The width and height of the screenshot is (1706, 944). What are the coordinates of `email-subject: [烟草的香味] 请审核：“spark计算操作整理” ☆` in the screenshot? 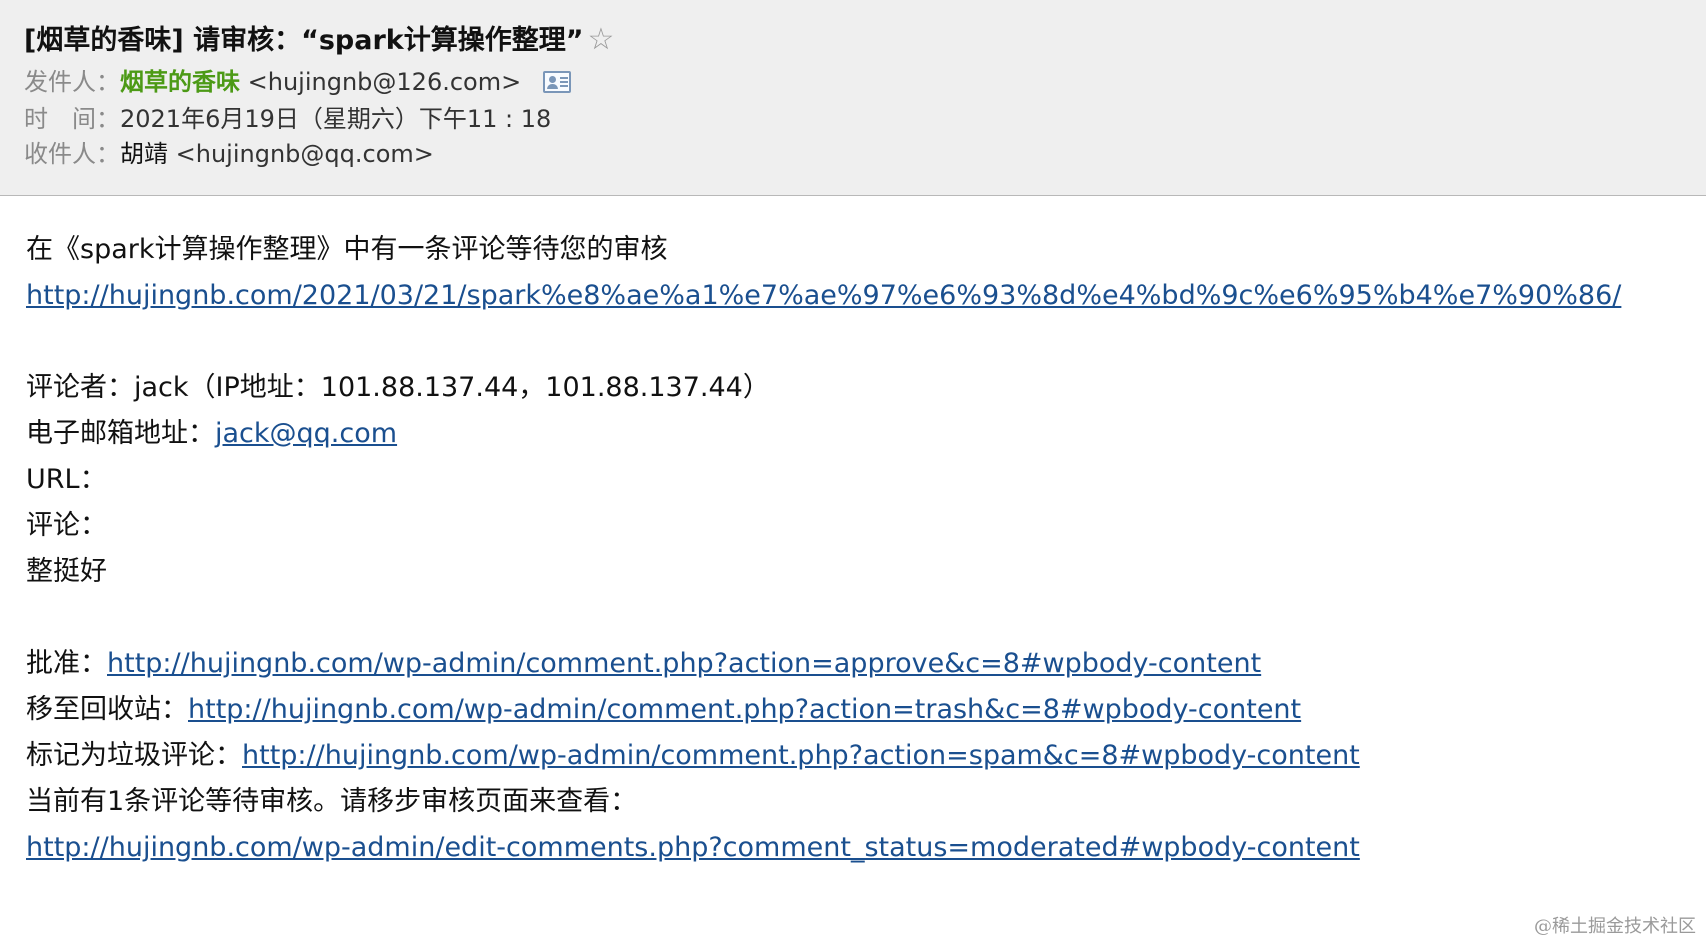 It's located at (319, 40).